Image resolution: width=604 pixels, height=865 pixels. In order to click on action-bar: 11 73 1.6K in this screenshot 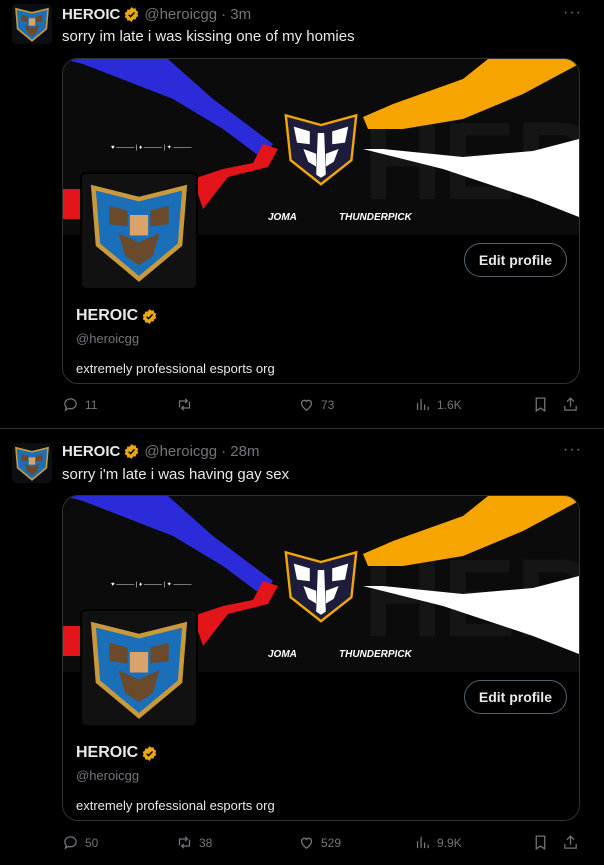, I will do `click(322, 406)`.